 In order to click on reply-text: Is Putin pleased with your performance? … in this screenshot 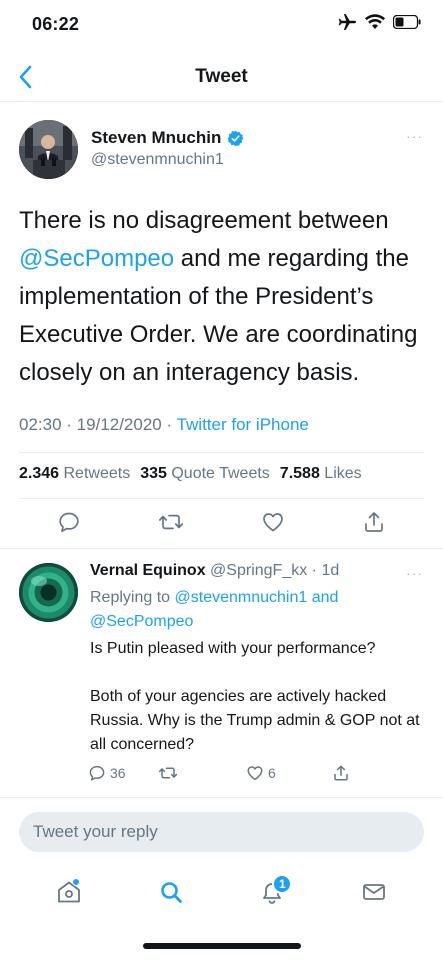, I will do `click(257, 697)`.